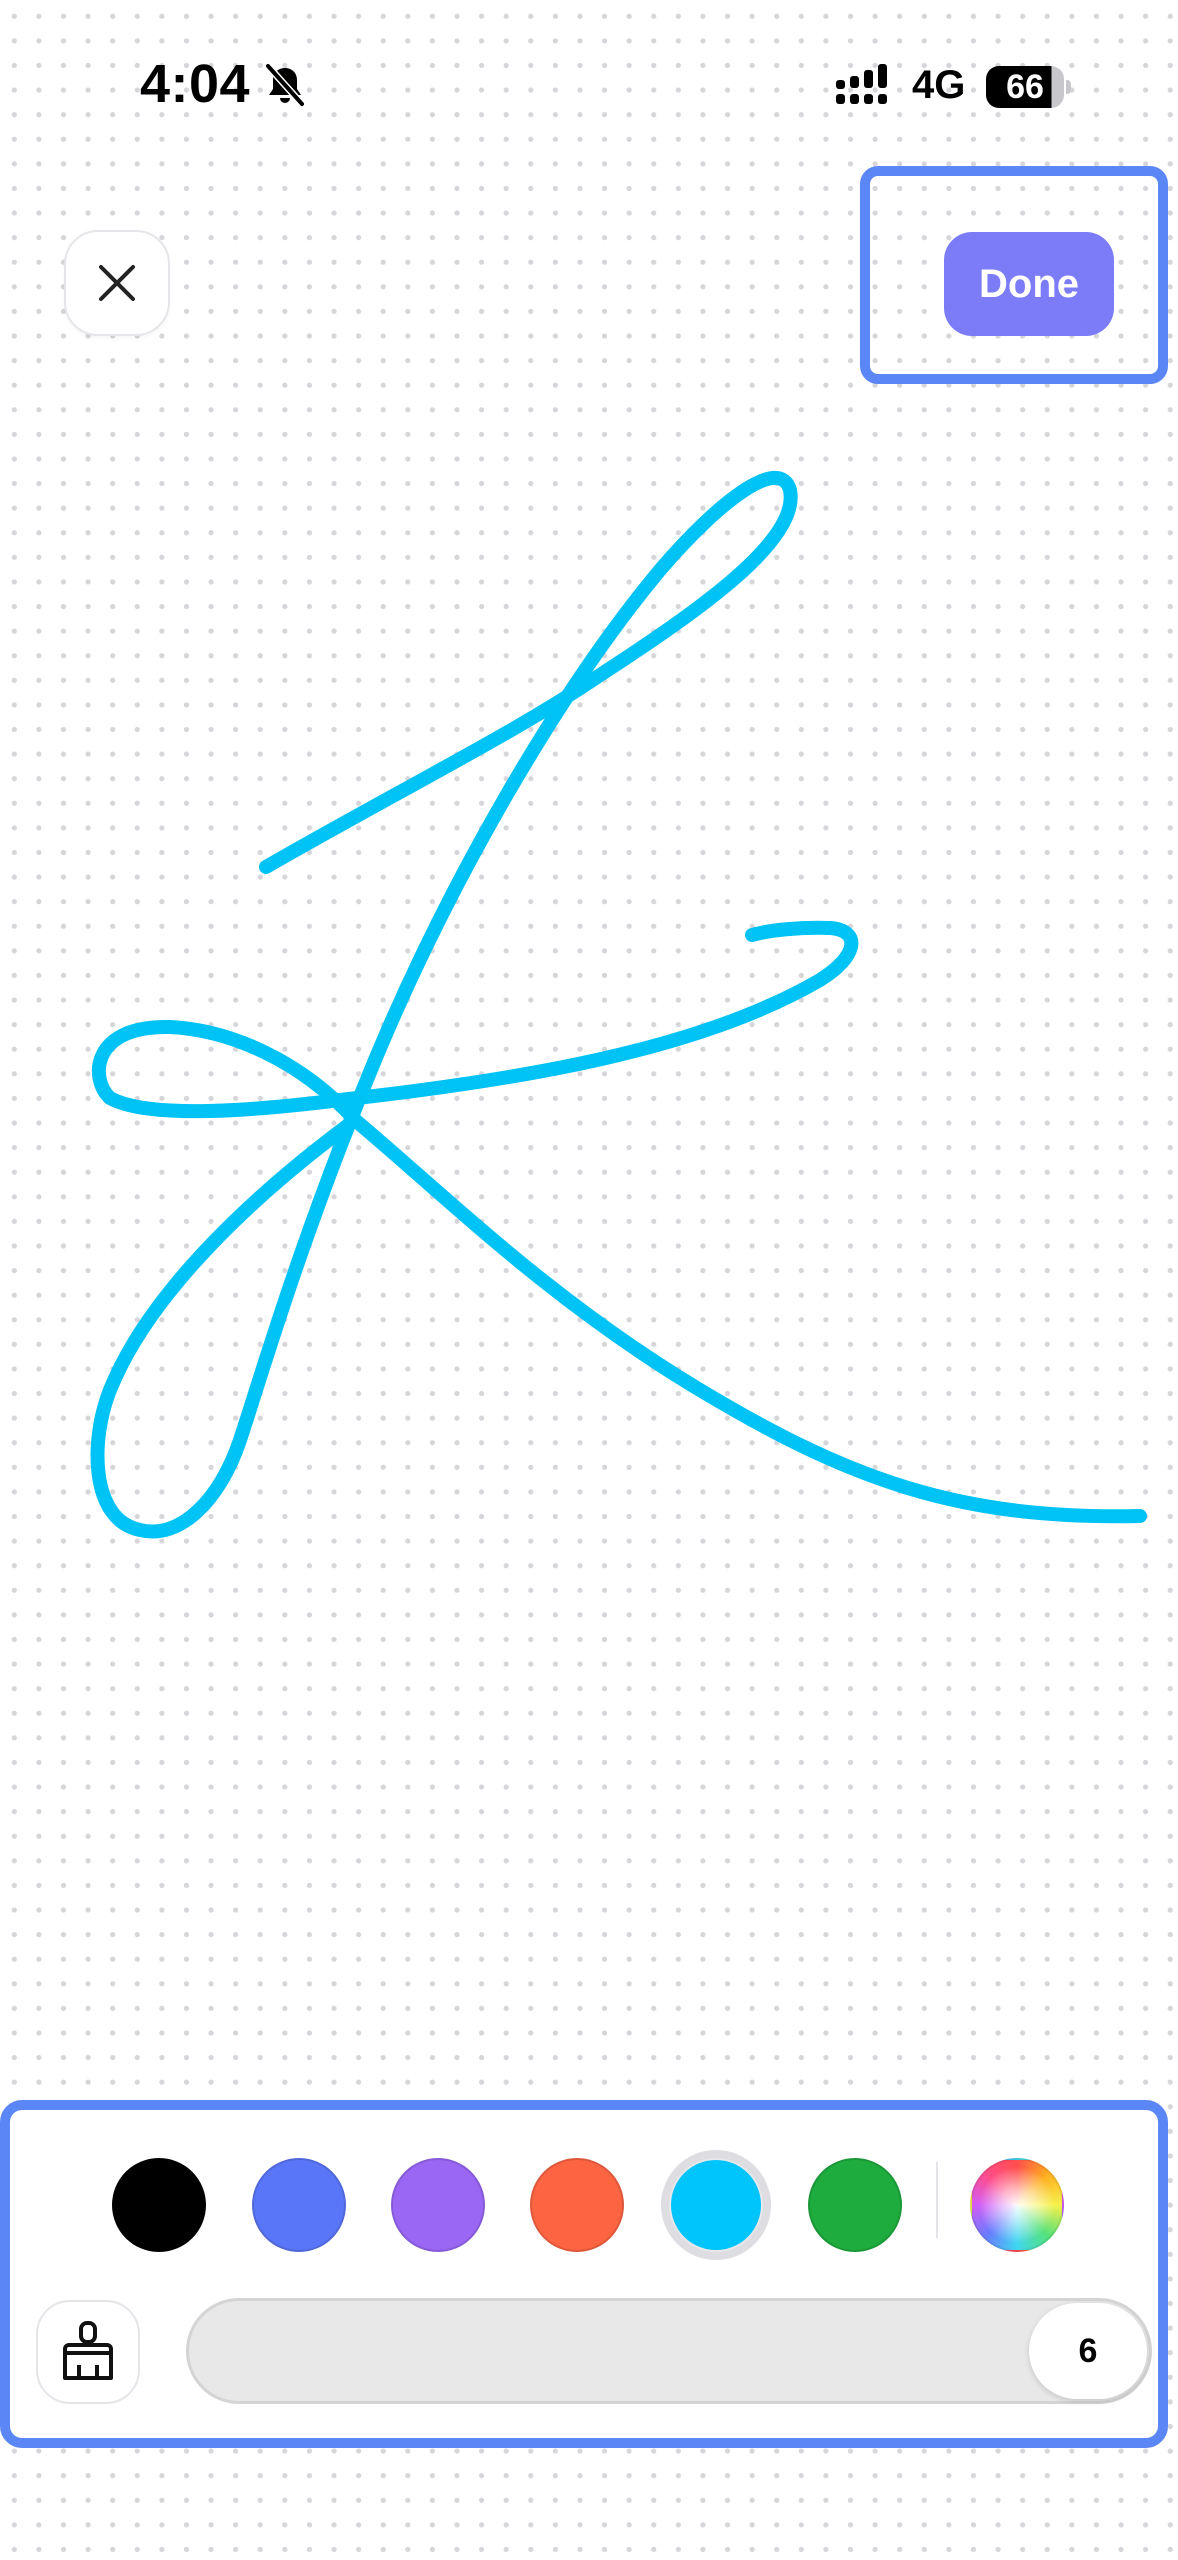  I want to click on close-icon, so click(117, 283).